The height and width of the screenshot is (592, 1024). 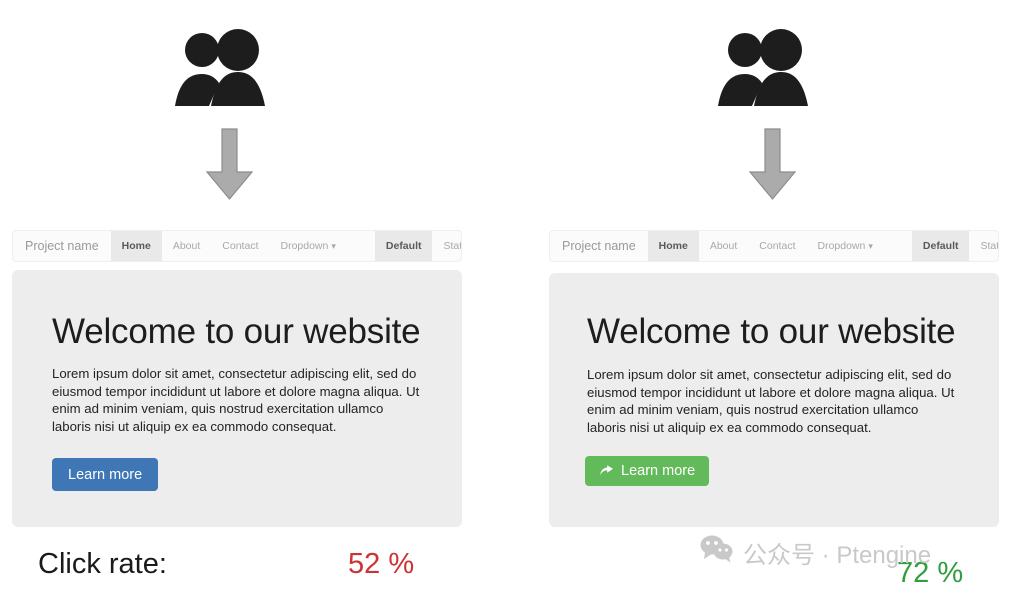 I want to click on click-rate-value: 52 %, so click(x=381, y=564).